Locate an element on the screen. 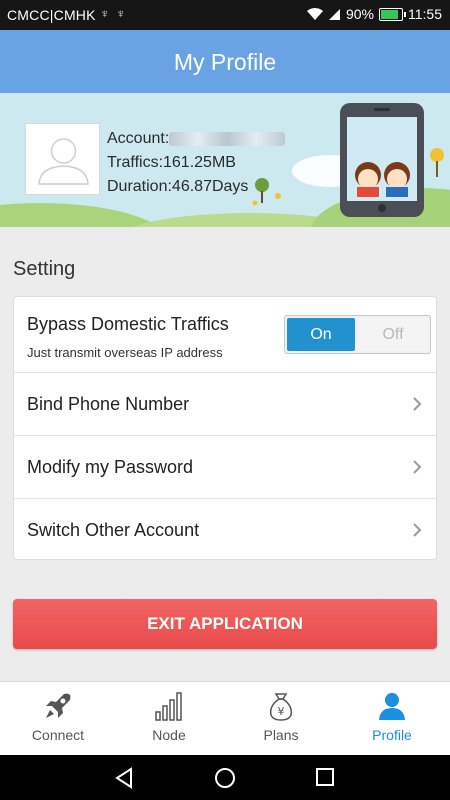  wifi-icon is located at coordinates (314, 13).